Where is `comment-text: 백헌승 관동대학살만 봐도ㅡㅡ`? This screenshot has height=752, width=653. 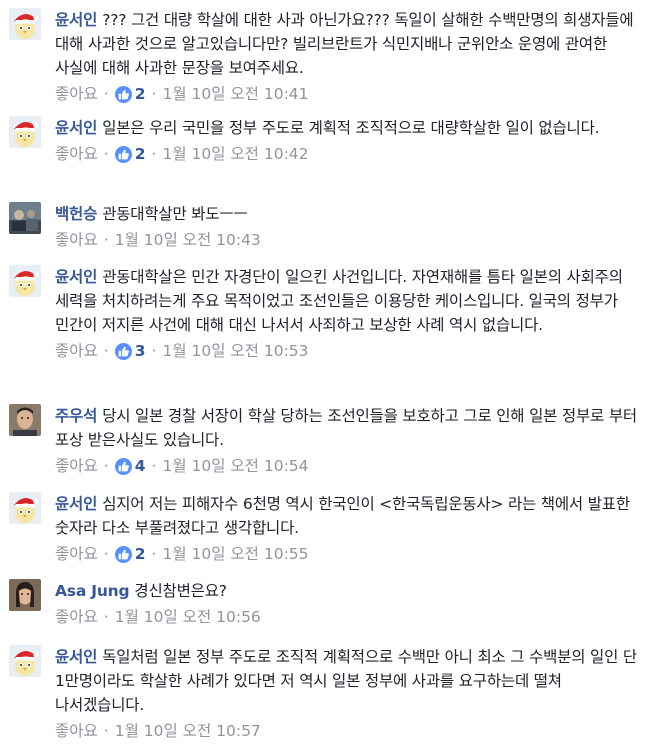 comment-text: 백헌승 관동대학살만 봐도ㅡㅡ is located at coordinates (350, 214).